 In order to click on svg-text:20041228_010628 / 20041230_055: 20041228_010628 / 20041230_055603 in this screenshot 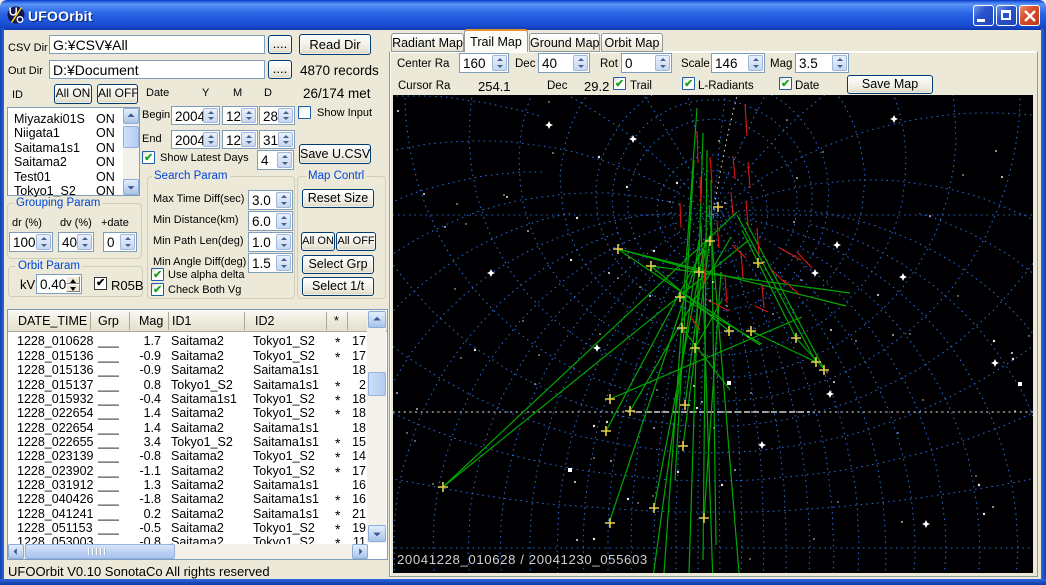, I will do `click(522, 559)`.